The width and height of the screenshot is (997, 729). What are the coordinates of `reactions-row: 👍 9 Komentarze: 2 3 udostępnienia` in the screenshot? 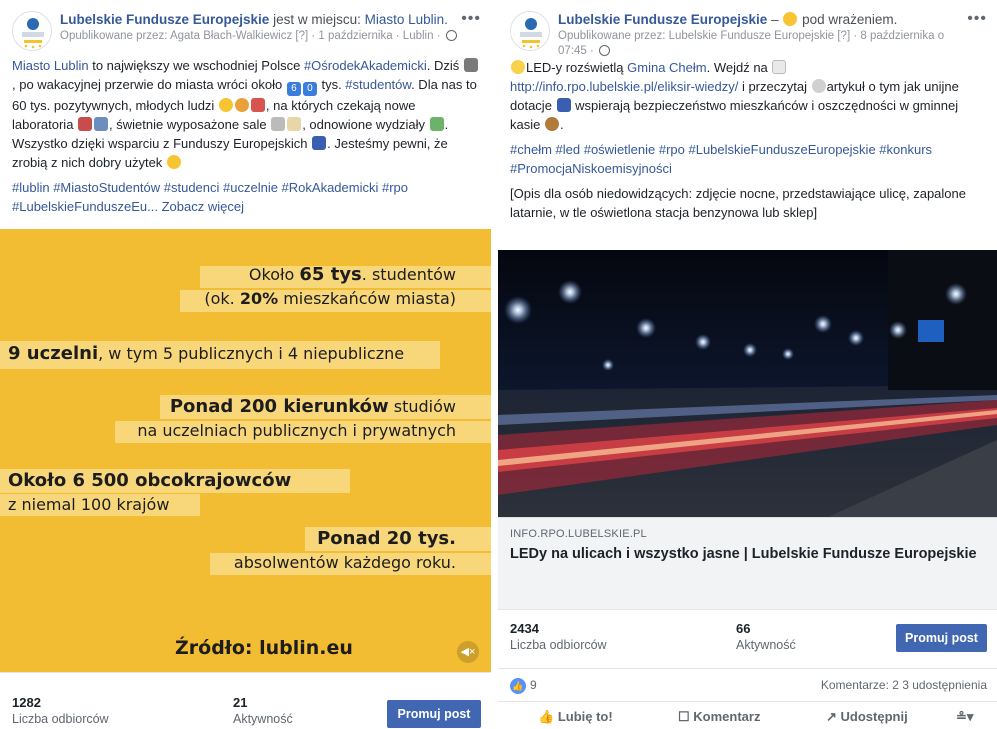 It's located at (747, 685).